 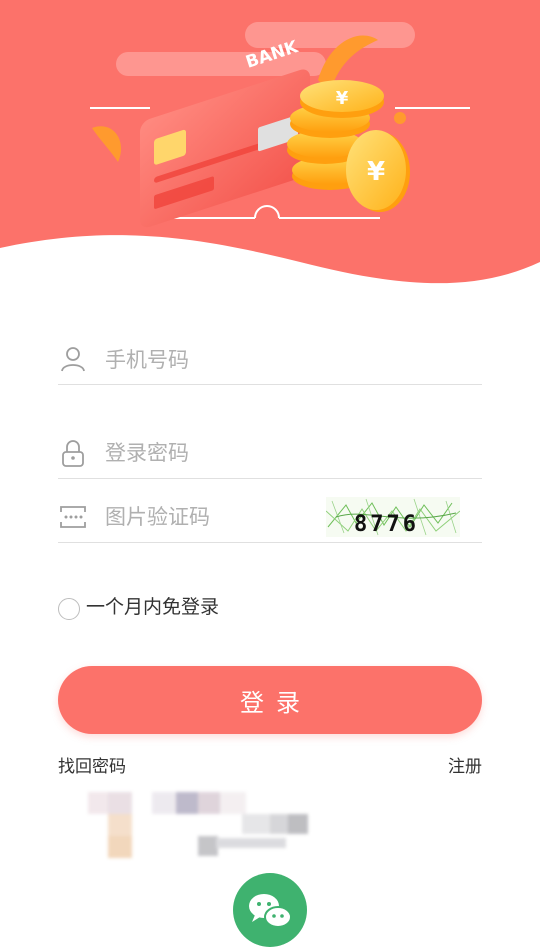 I want to click on coin-symbol-top: ¥, so click(x=342, y=98).